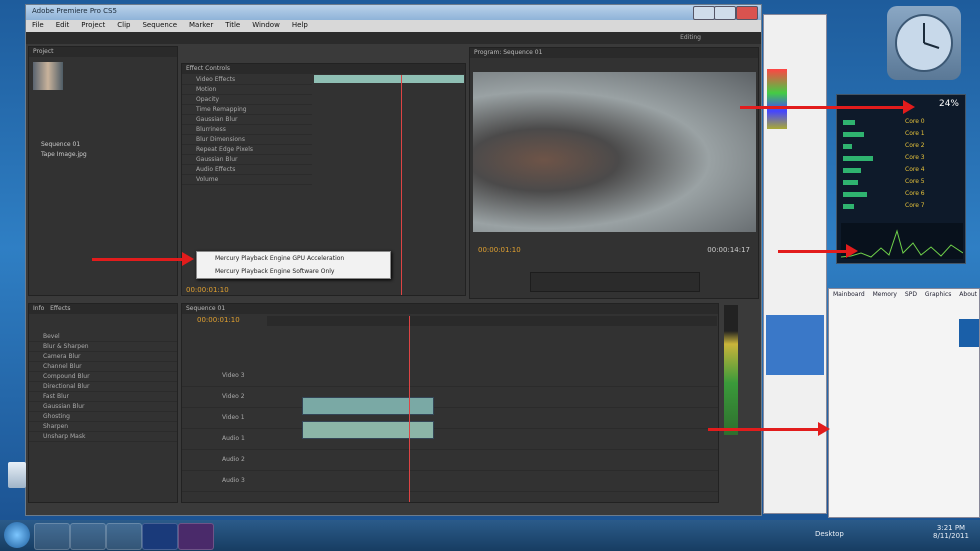  I want to click on tab-about: About, so click(968, 294).